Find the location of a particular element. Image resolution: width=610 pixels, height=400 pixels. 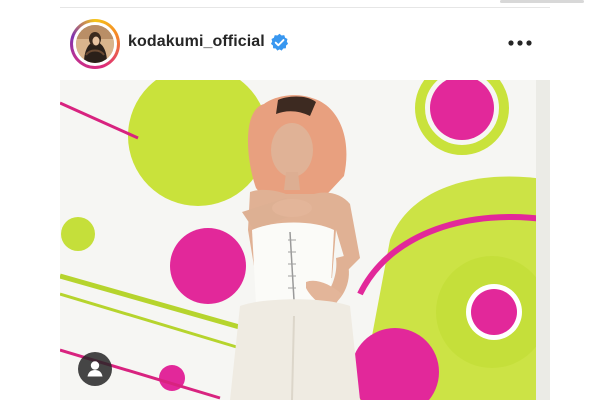

username-link: kodakumi_official is located at coordinates (196, 42).